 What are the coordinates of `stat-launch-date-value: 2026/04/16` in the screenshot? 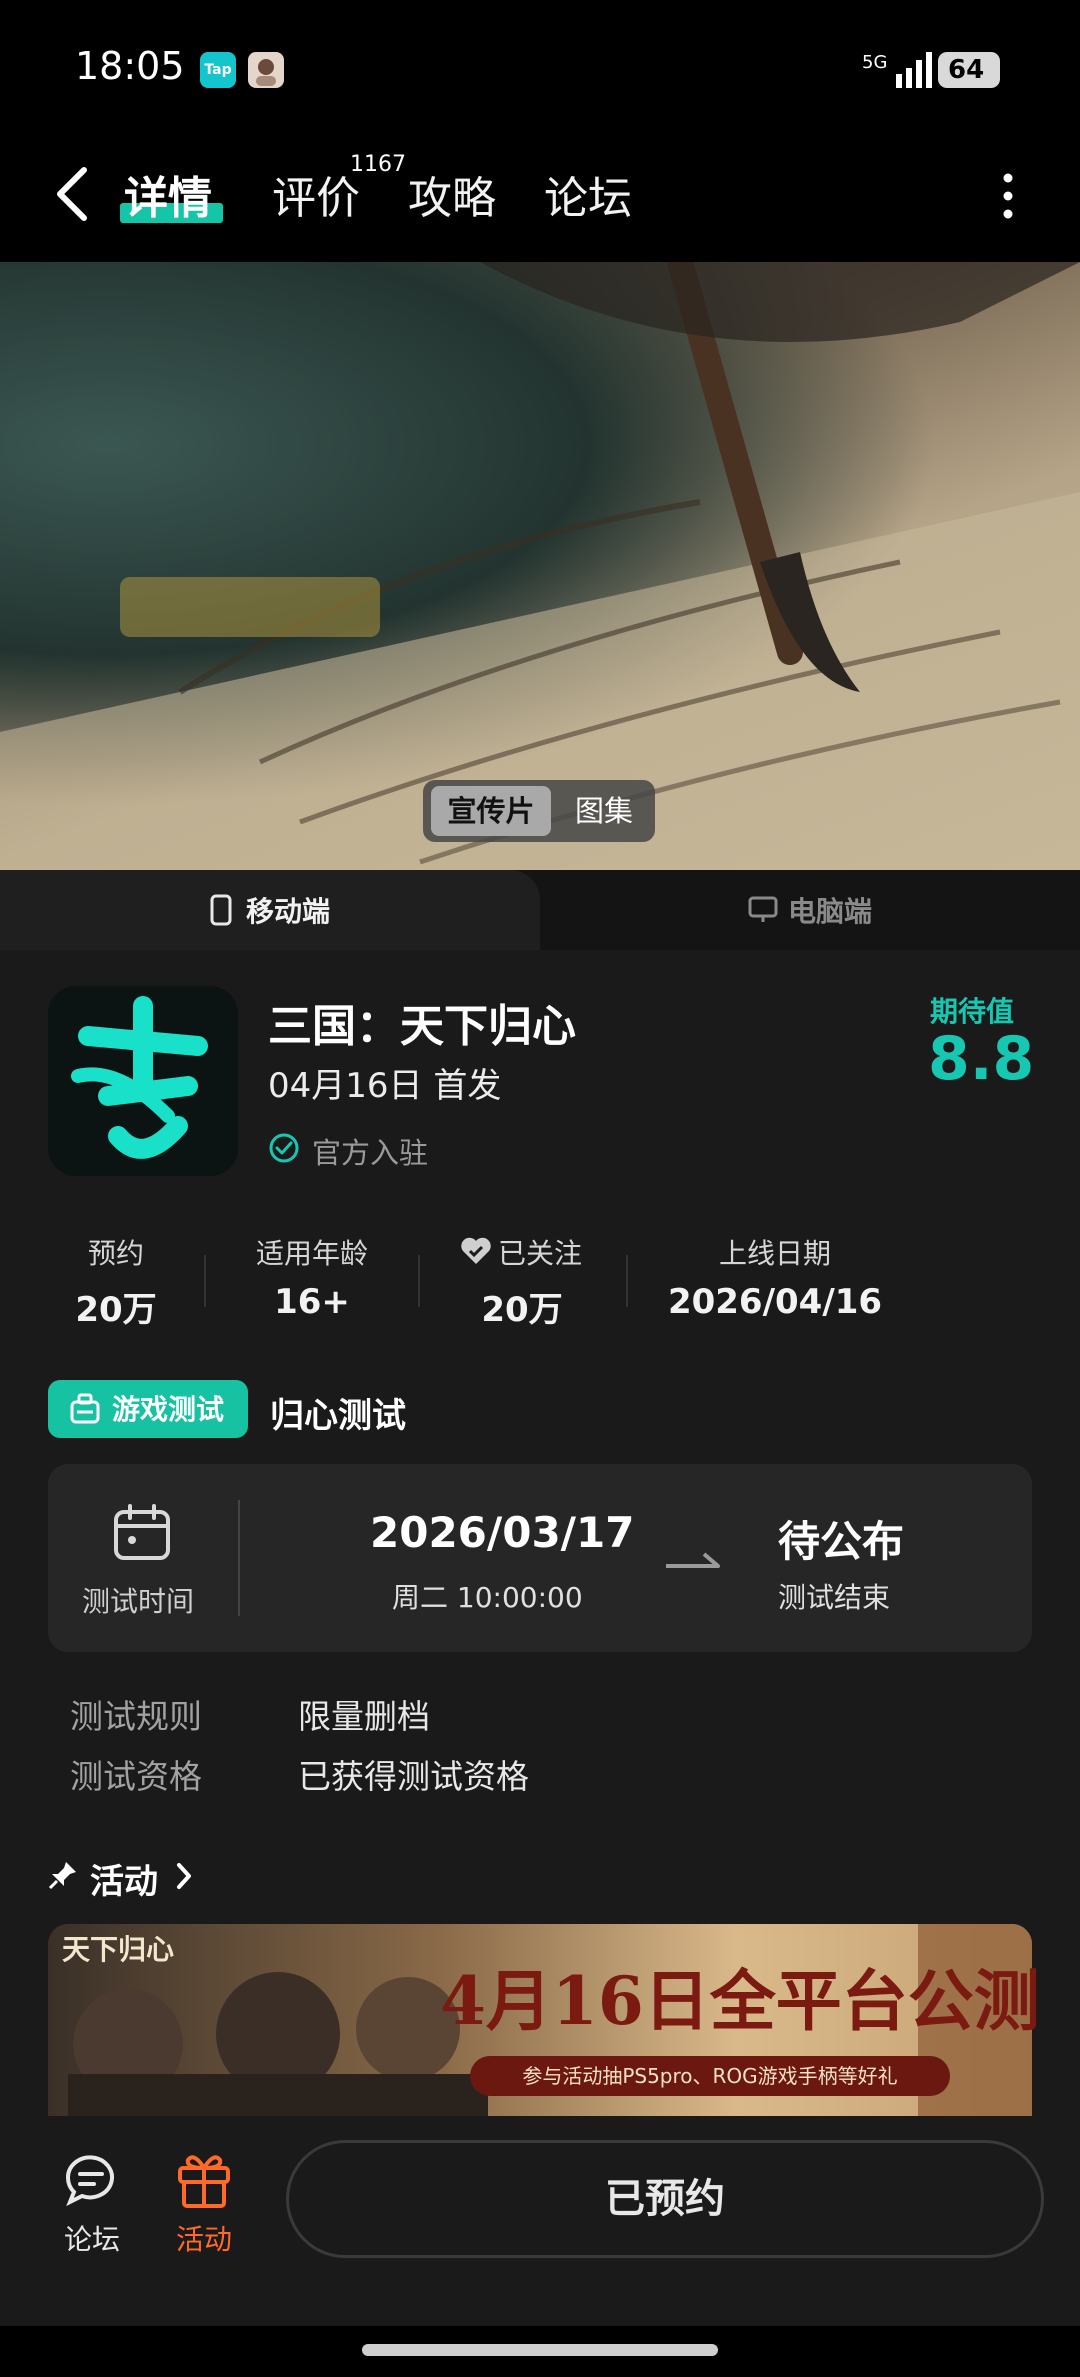 It's located at (775, 1302).